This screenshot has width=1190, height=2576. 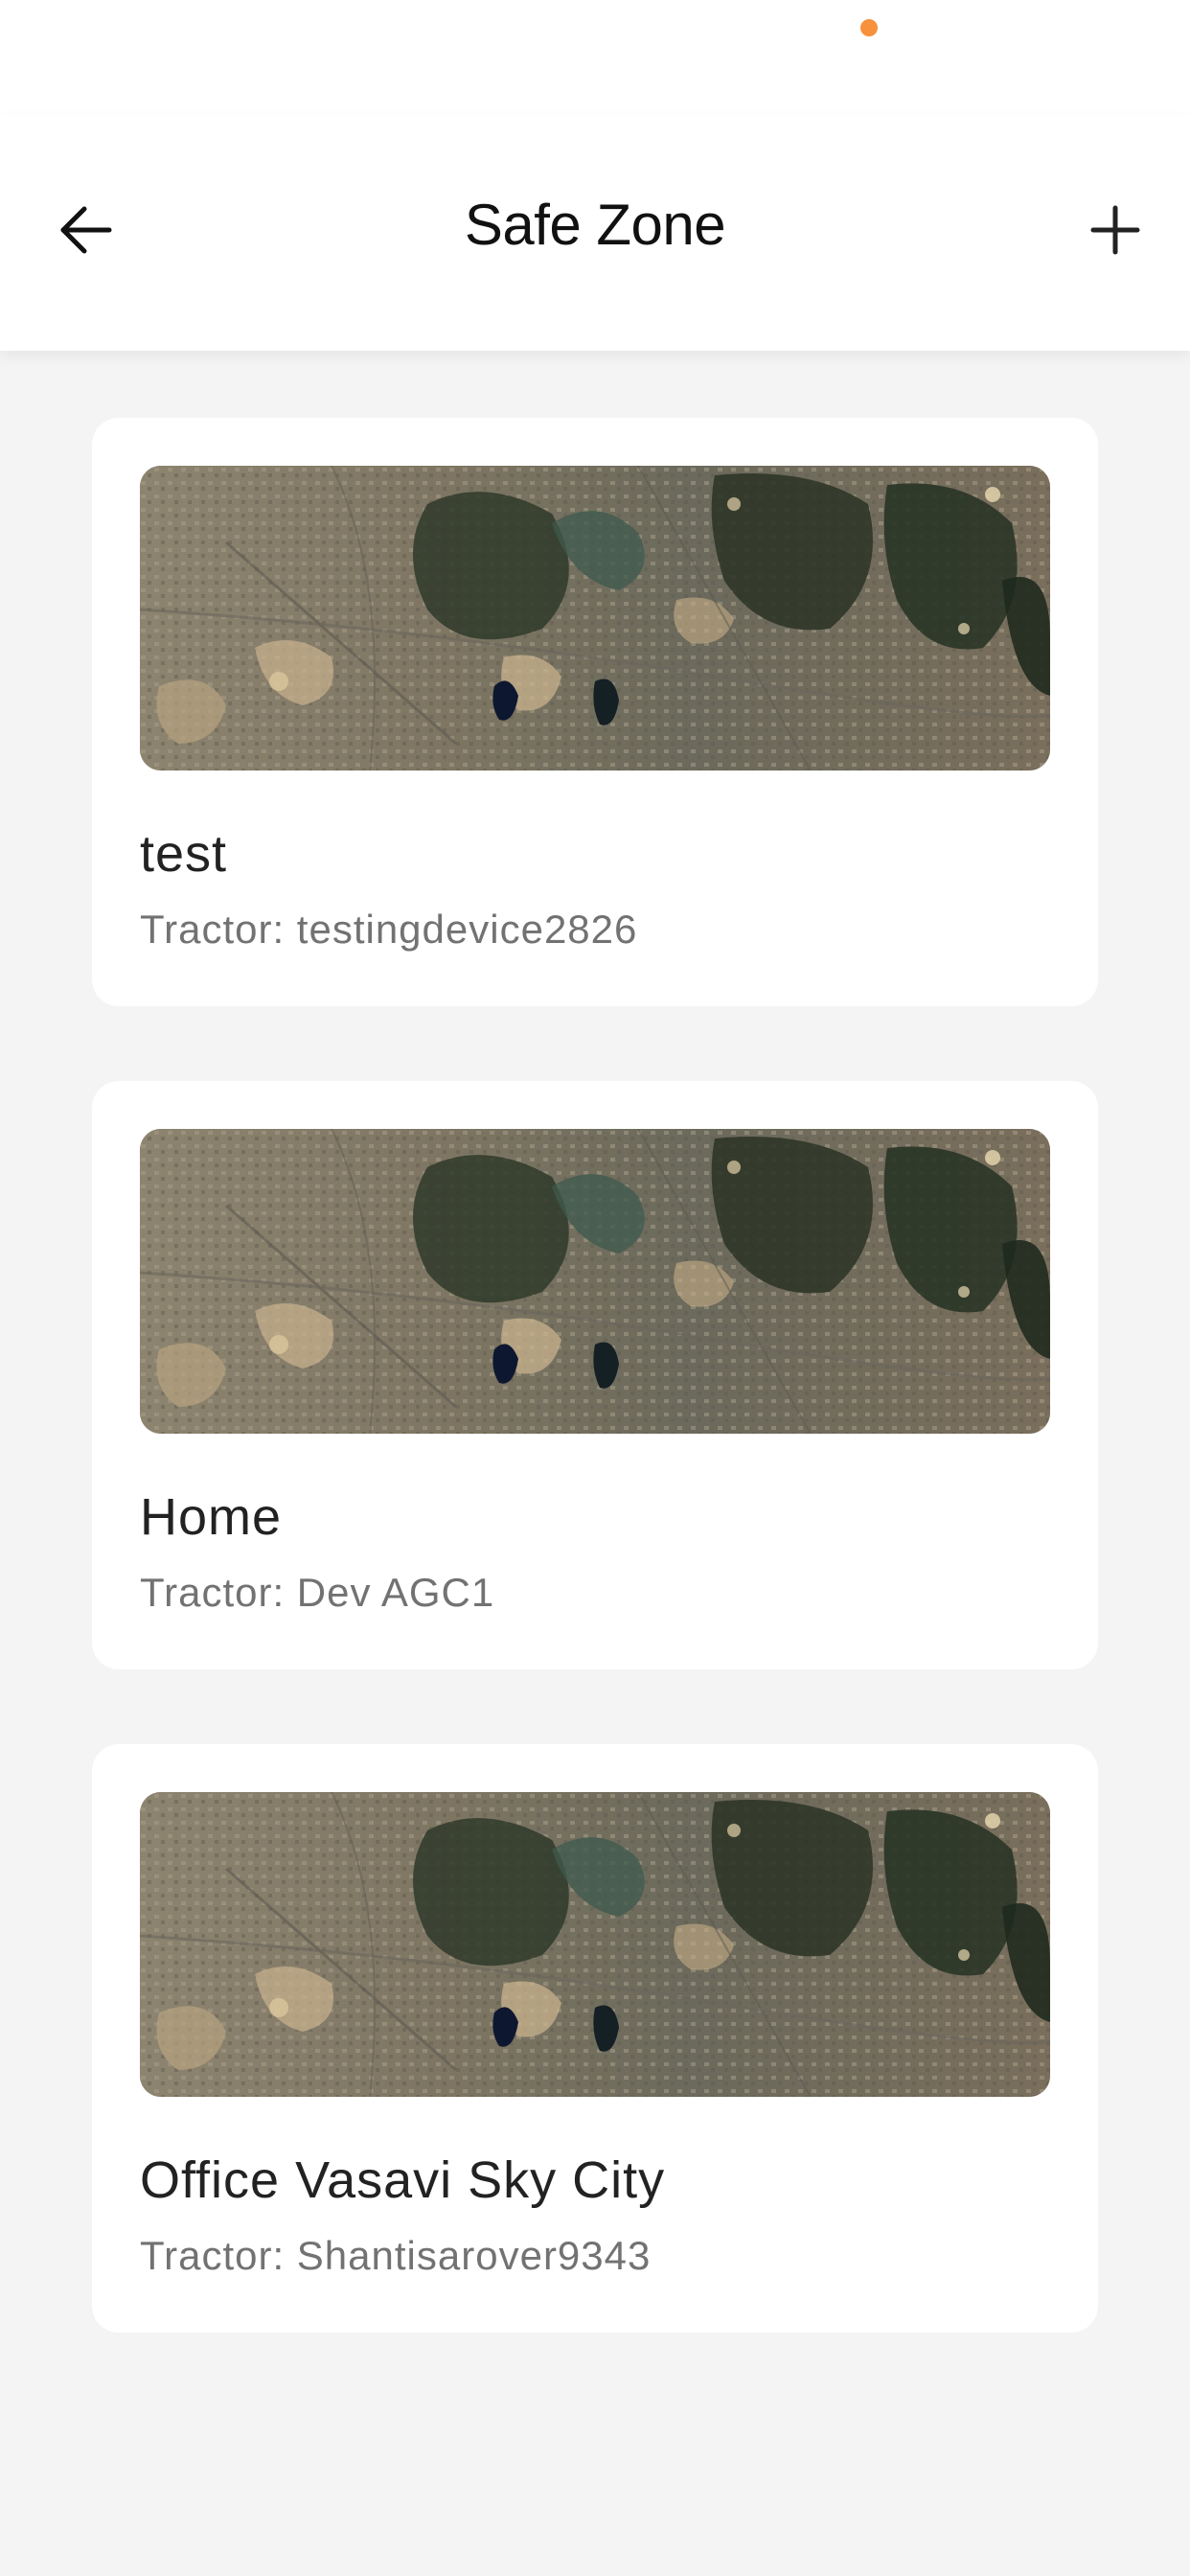 I want to click on zone-tractor: Tractor: Shantisarover9343, so click(x=396, y=2255).